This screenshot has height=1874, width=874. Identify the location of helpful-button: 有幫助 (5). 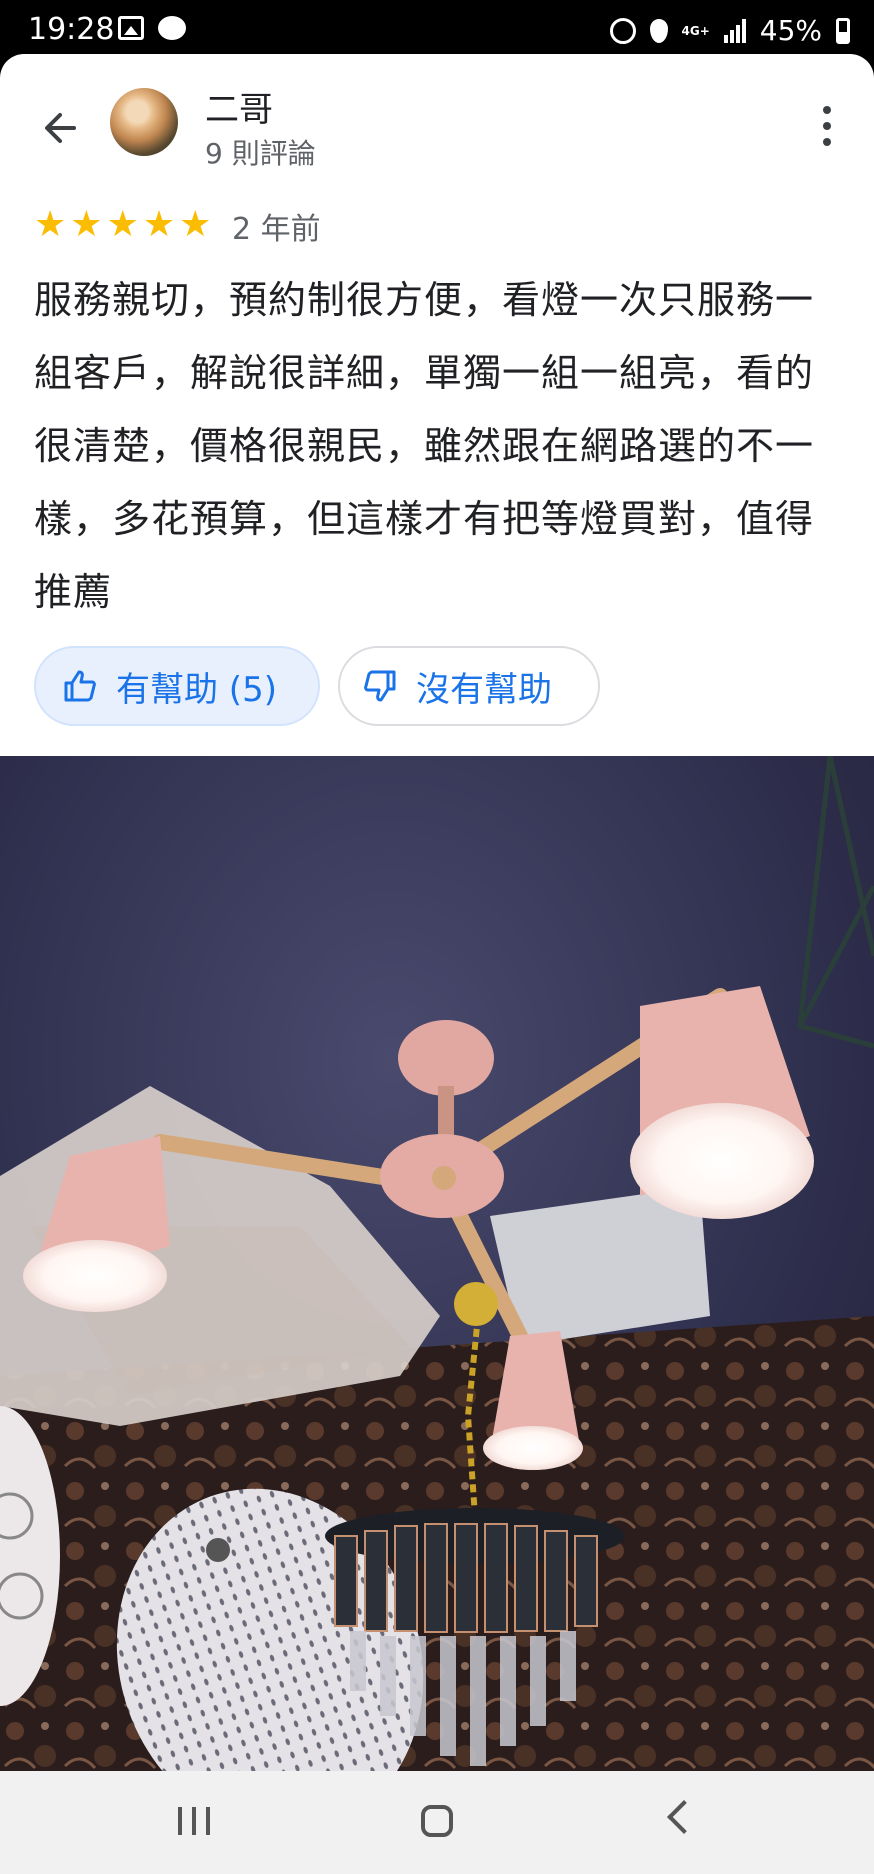
(177, 686).